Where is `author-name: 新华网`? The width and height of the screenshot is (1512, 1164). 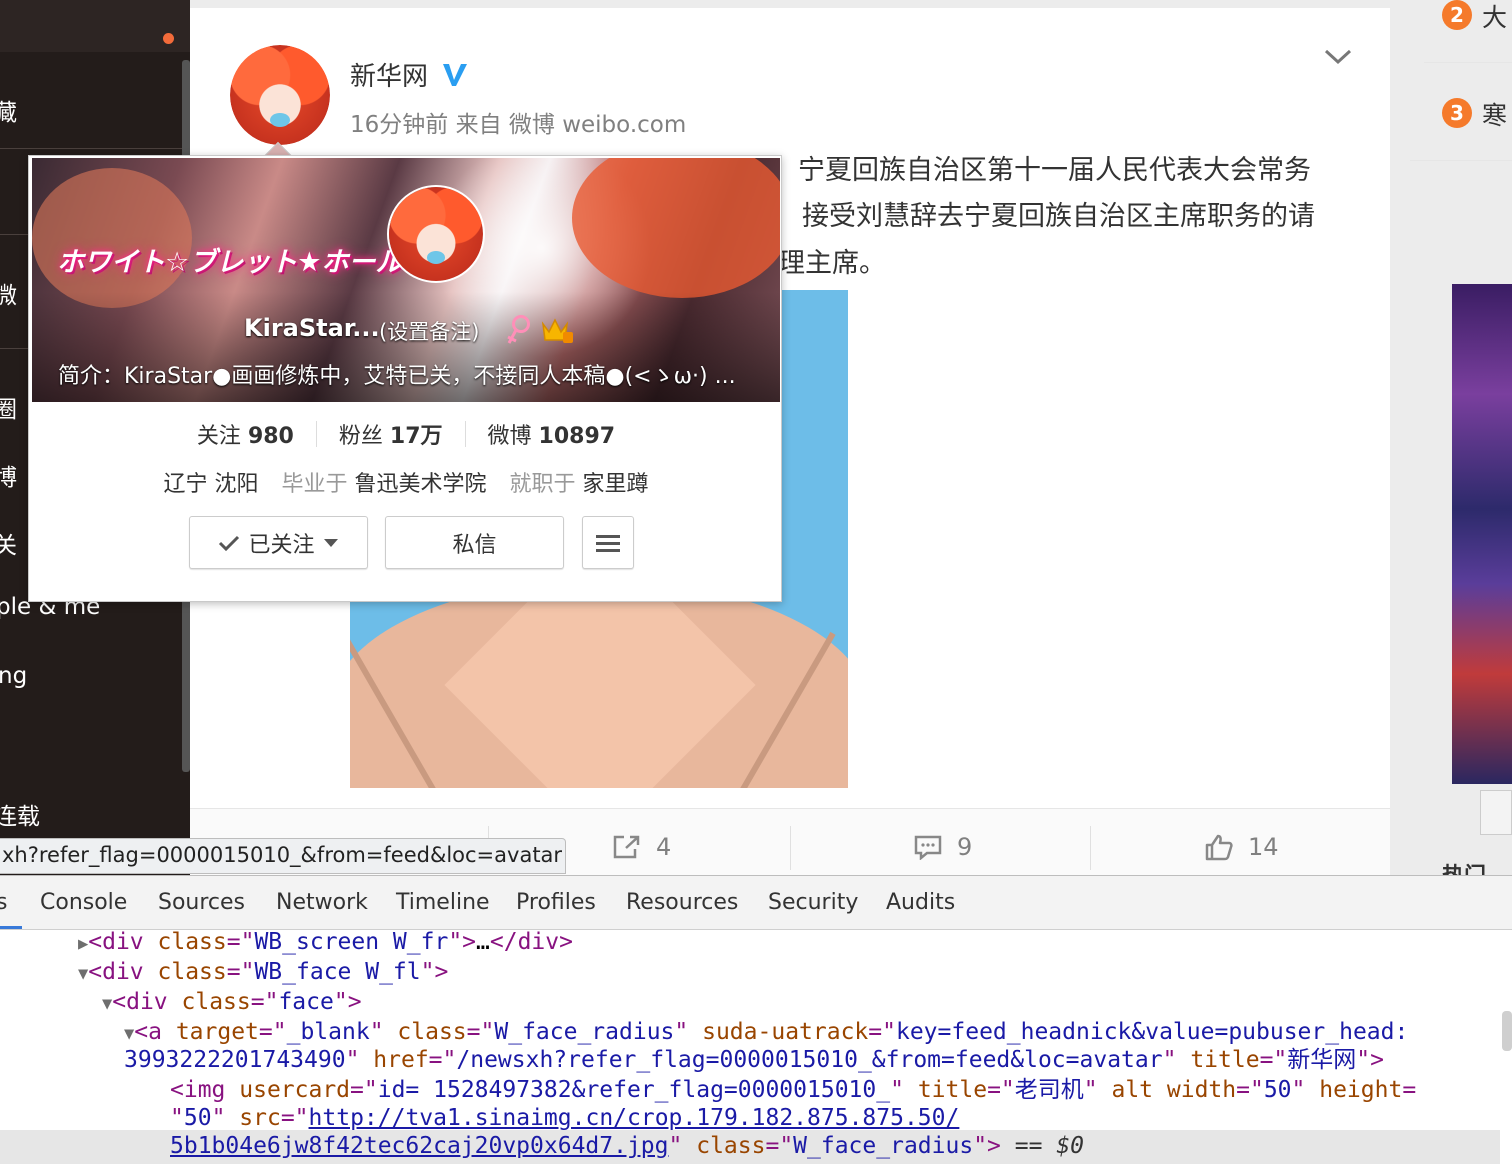
author-name: 新华网 is located at coordinates (389, 74).